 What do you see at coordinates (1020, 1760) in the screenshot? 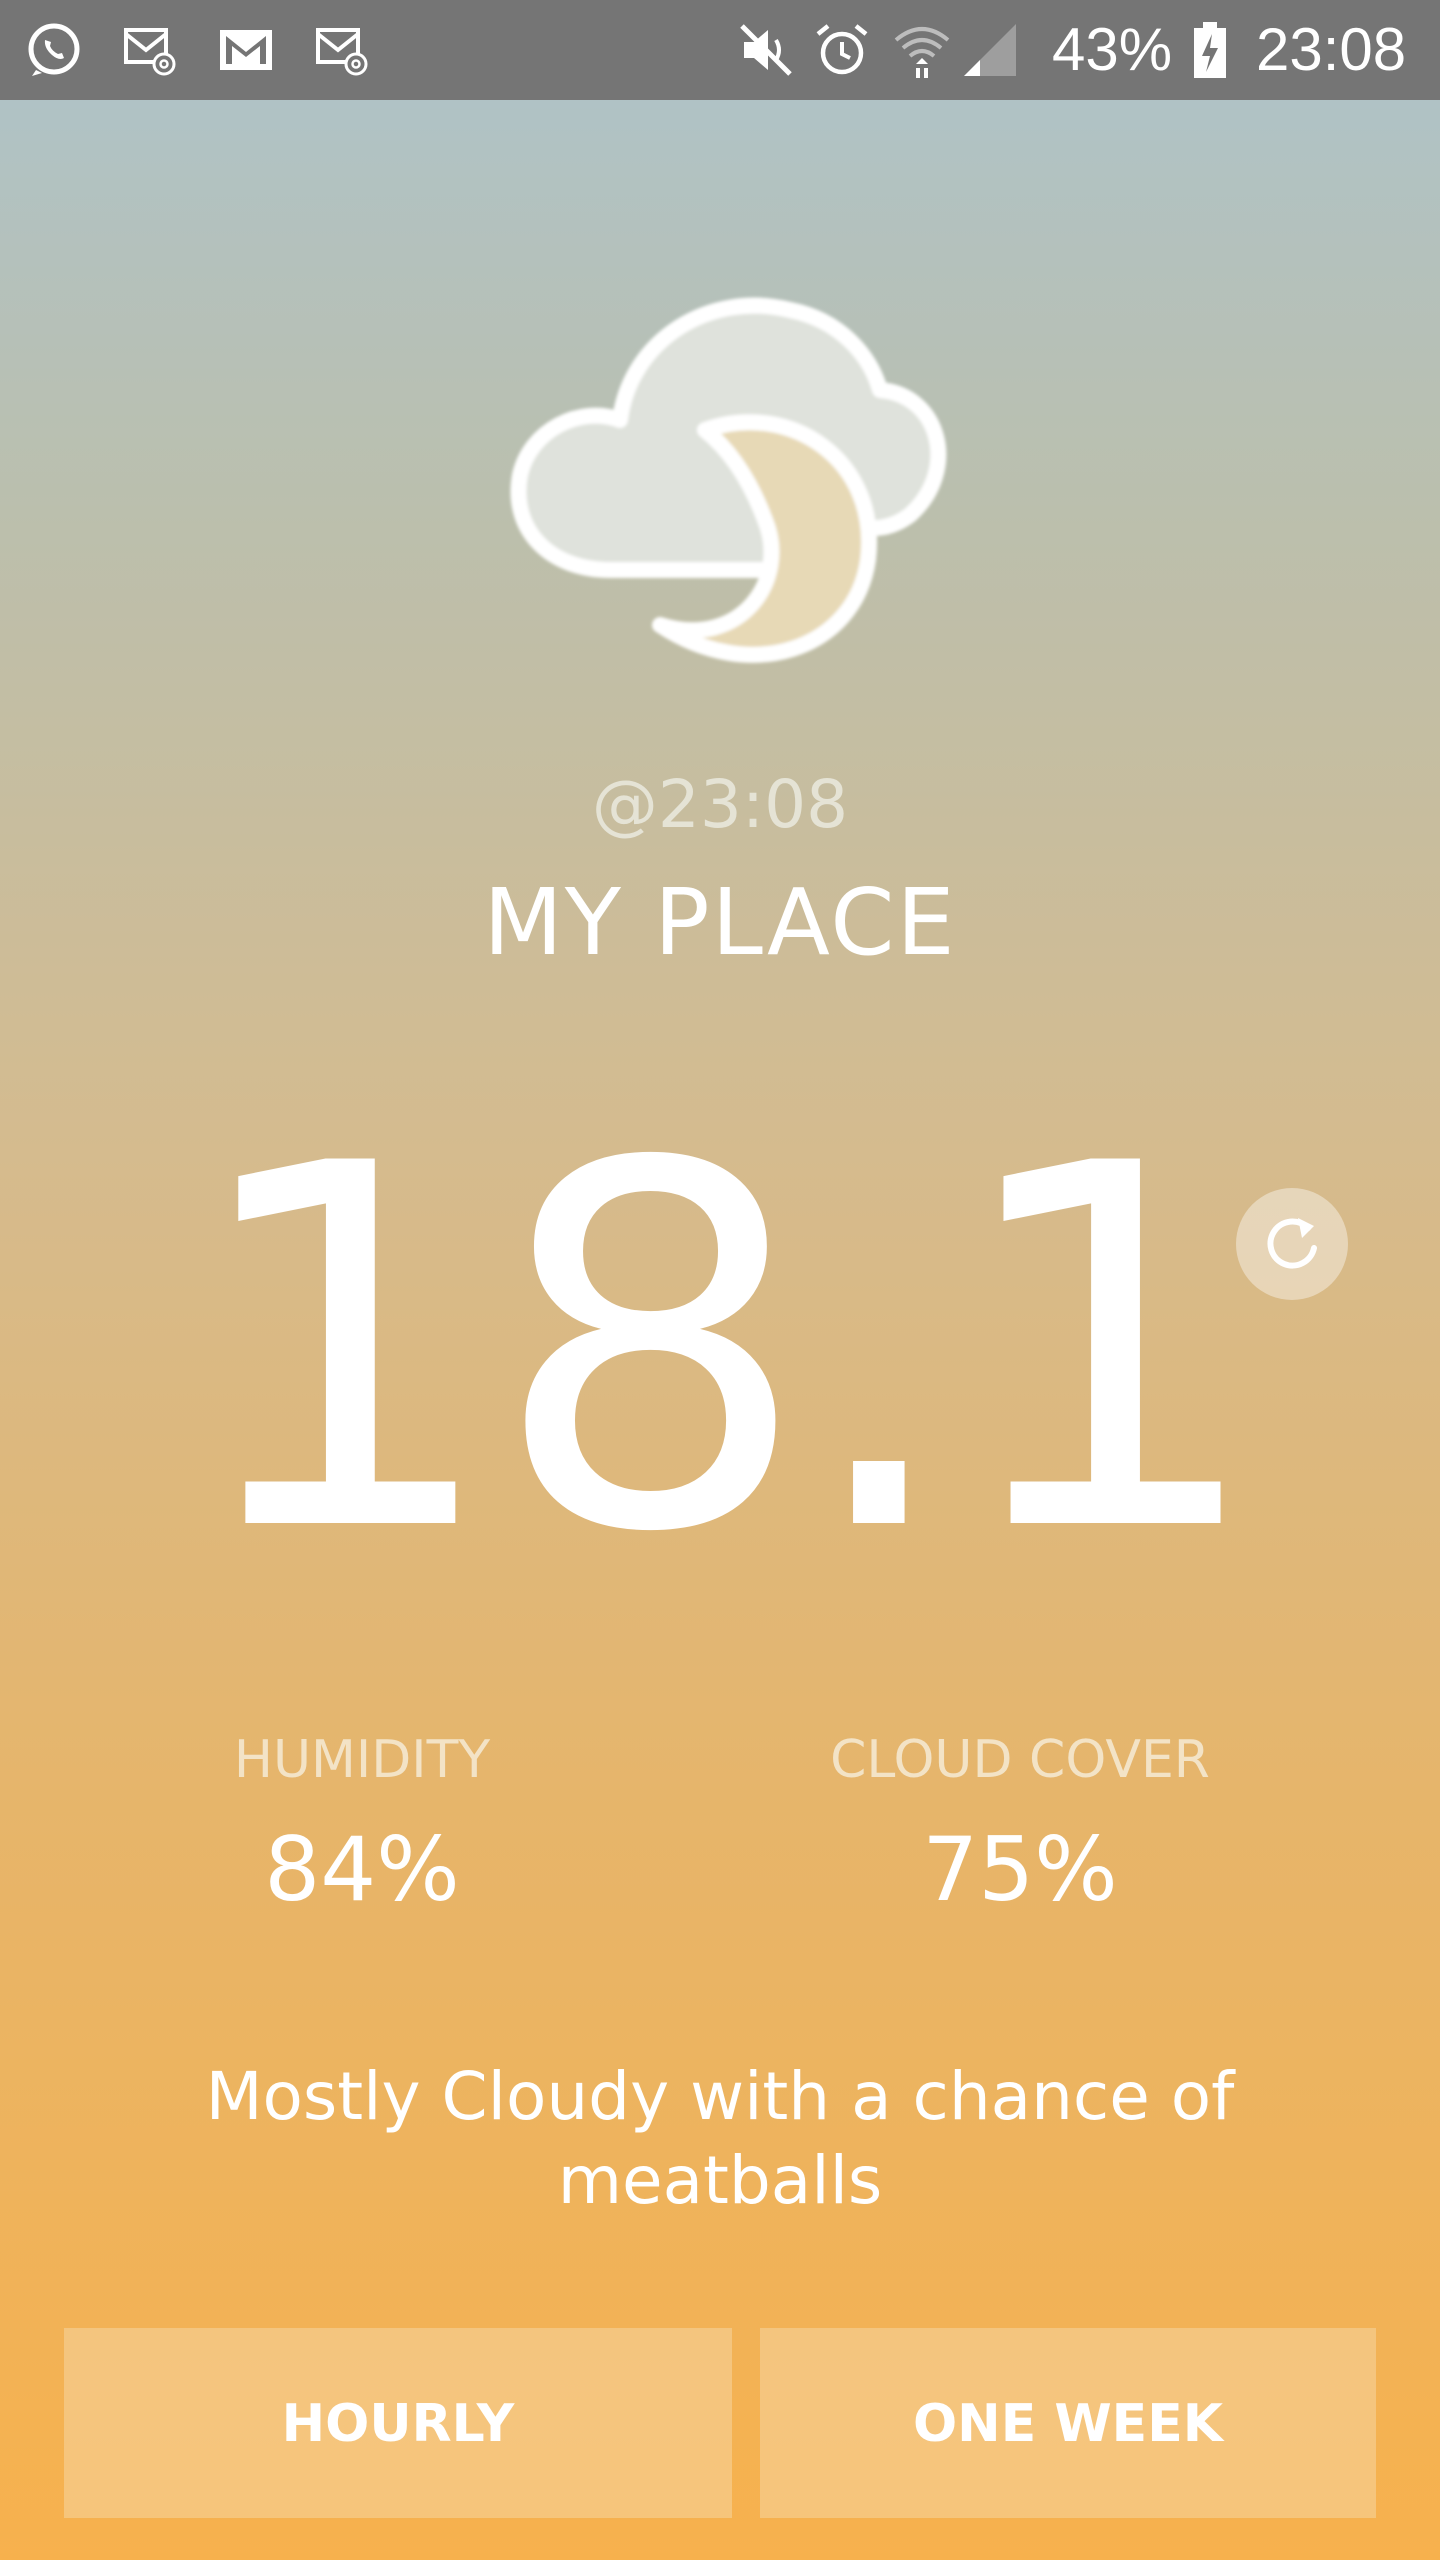
I see `cloud-cover-label: CLOUD COVER` at bounding box center [1020, 1760].